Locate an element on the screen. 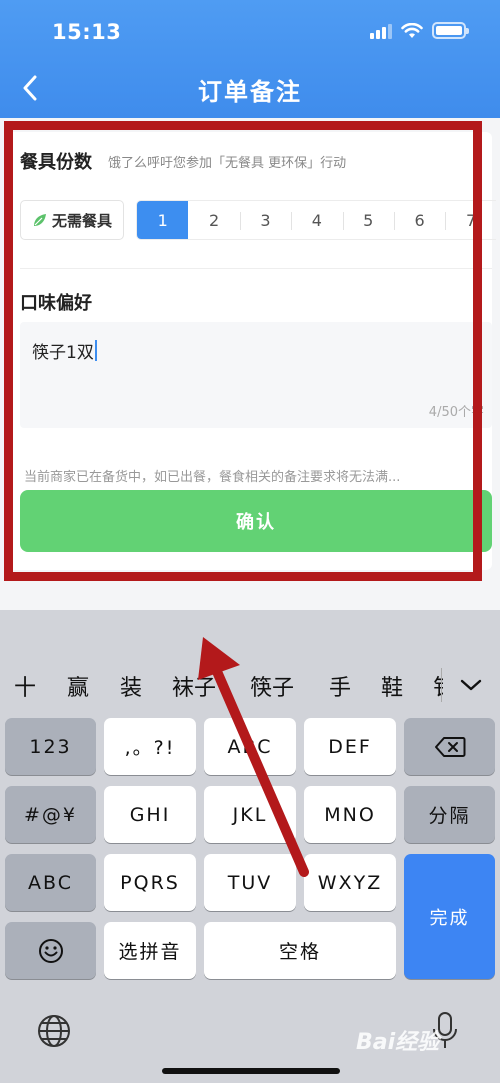 This screenshot has width=500, height=1083. emoji-icon is located at coordinates (50, 950).